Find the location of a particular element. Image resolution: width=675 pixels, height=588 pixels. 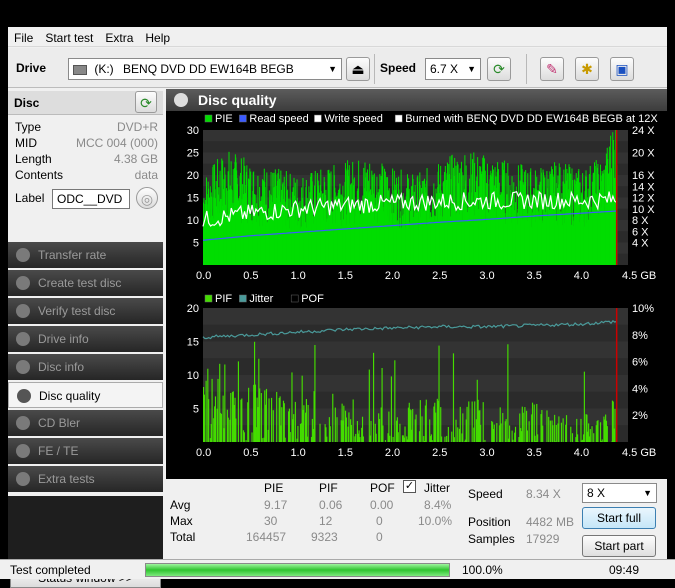

y-left-tick-label: 20 is located at coordinates (193, 176).